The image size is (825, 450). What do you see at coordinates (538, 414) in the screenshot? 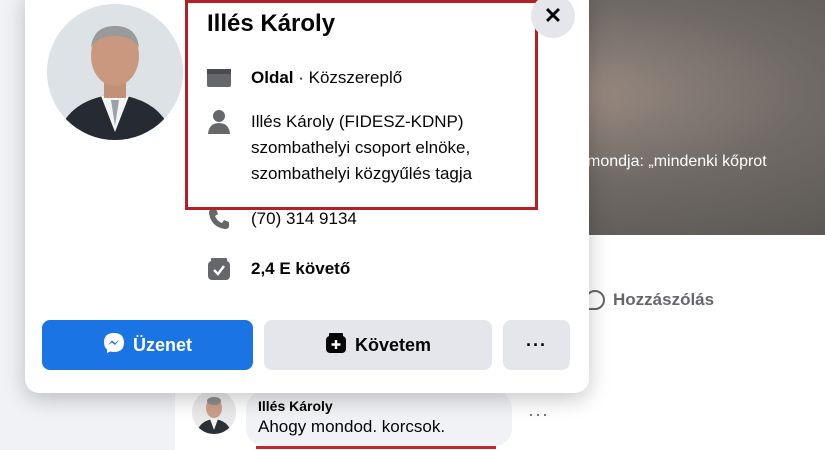
I see `comment-more-button: ···` at bounding box center [538, 414].